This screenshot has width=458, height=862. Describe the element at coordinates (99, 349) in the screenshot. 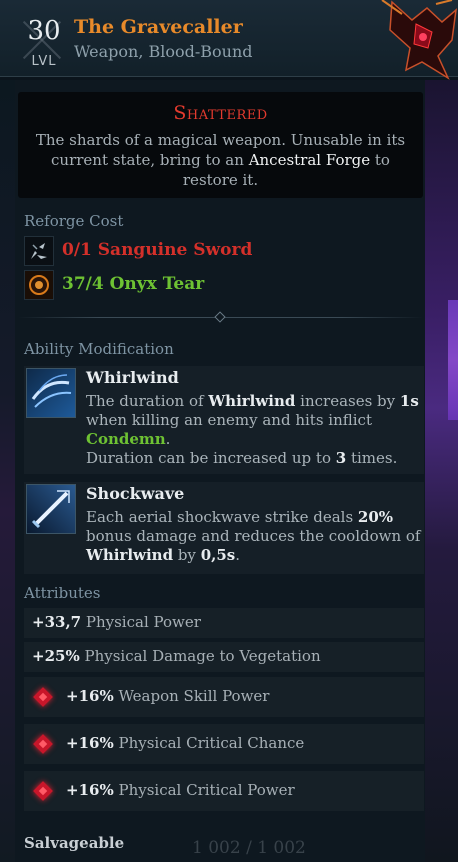

I see `ability-modification-title: Ability Modification` at that location.